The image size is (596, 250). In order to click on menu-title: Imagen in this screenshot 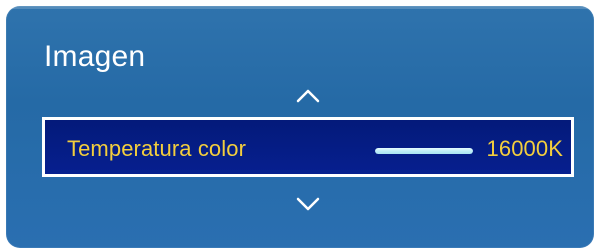, I will do `click(95, 56)`.